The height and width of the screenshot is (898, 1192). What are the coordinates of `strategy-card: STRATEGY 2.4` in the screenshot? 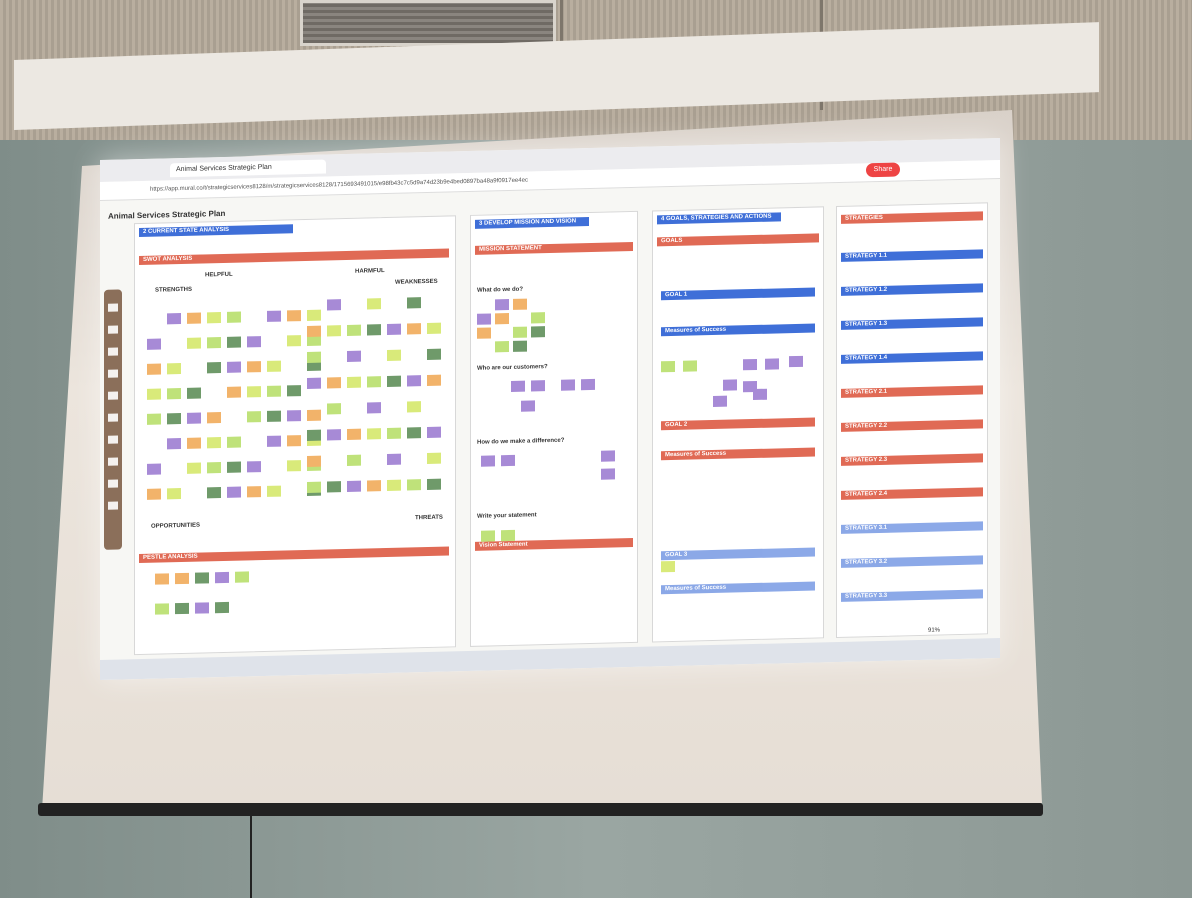 It's located at (912, 493).